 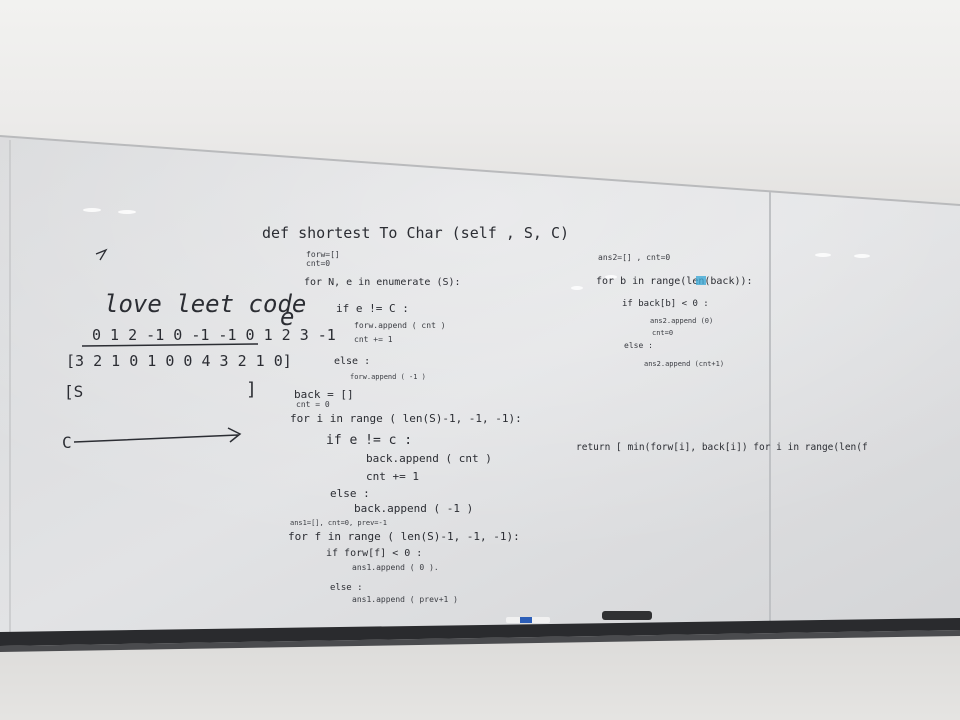 I want to click on left-title: love leet code, so click(x=205, y=304).